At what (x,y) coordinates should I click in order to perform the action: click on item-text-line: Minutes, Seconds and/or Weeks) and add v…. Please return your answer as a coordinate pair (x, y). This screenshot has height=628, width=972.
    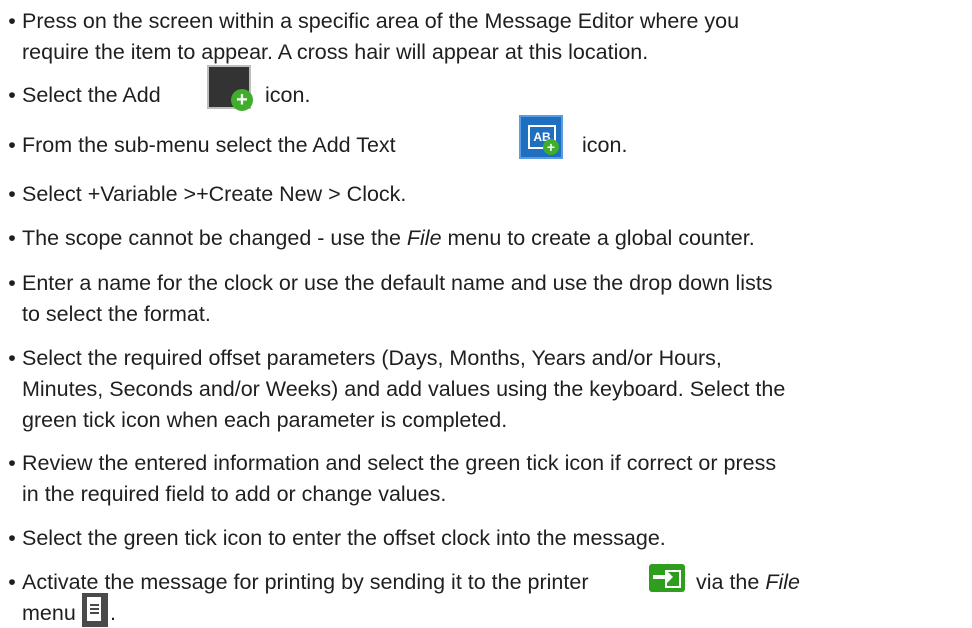
    Looking at the image, I should click on (404, 389).